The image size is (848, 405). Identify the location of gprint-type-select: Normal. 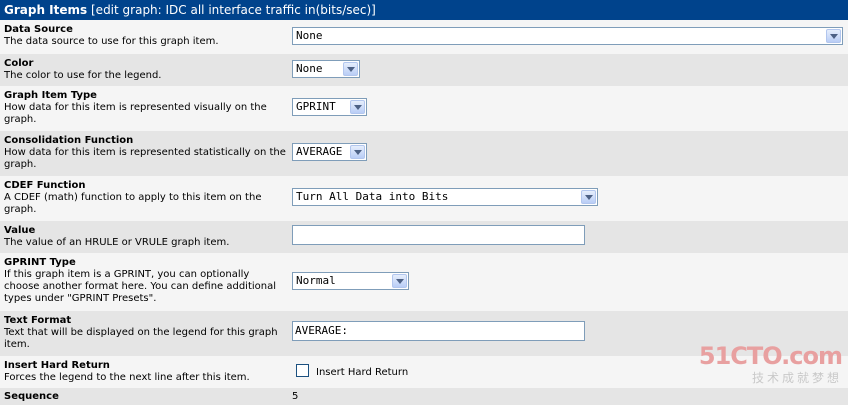
(350, 281).